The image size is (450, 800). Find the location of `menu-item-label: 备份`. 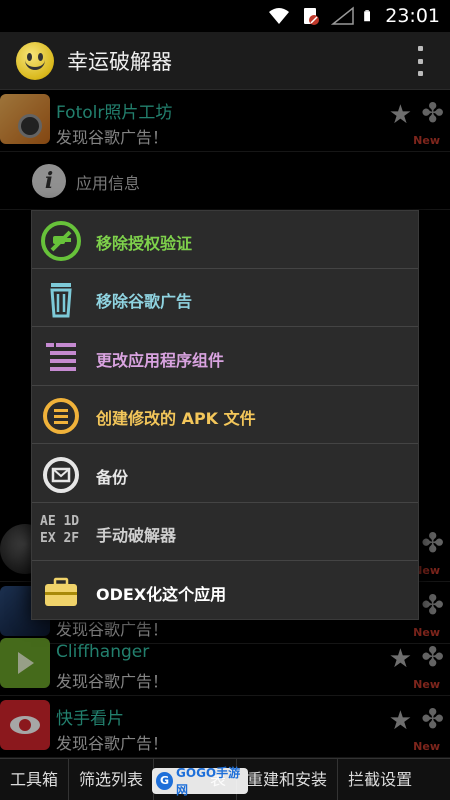

menu-item-label: 备份 is located at coordinates (112, 477).